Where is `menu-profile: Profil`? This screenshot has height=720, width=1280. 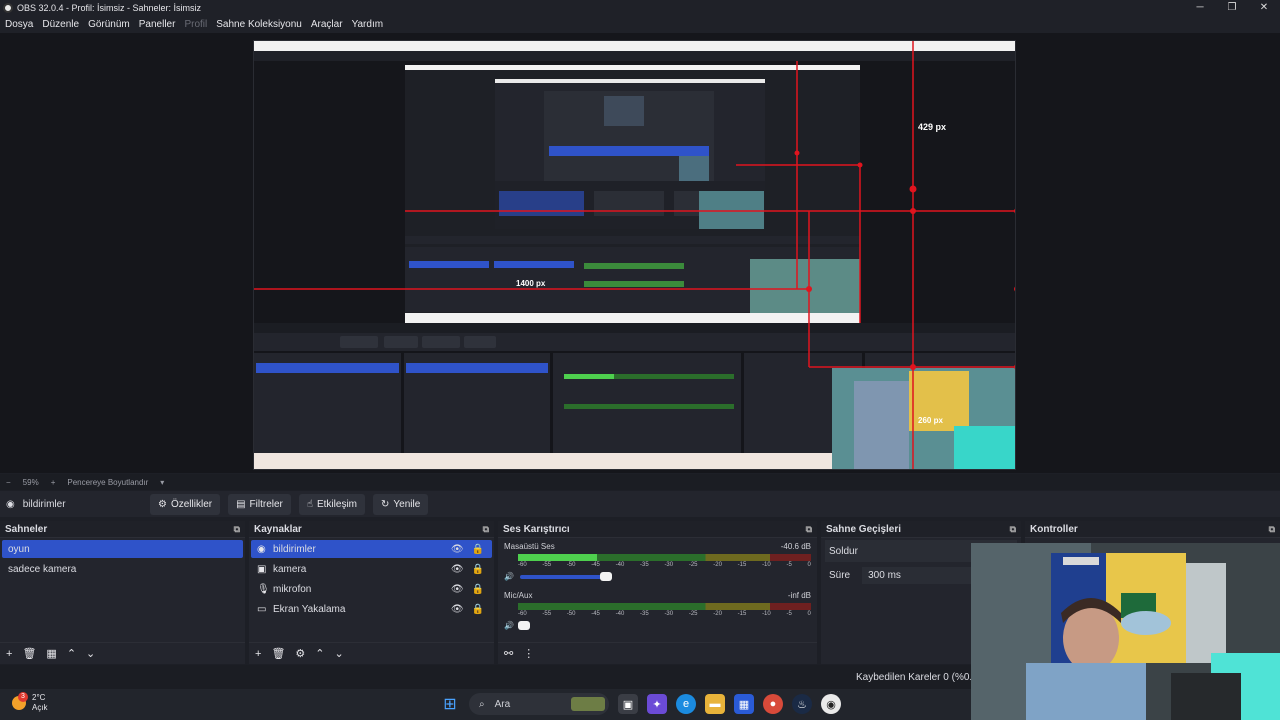
menu-profile: Profil is located at coordinates (195, 24).